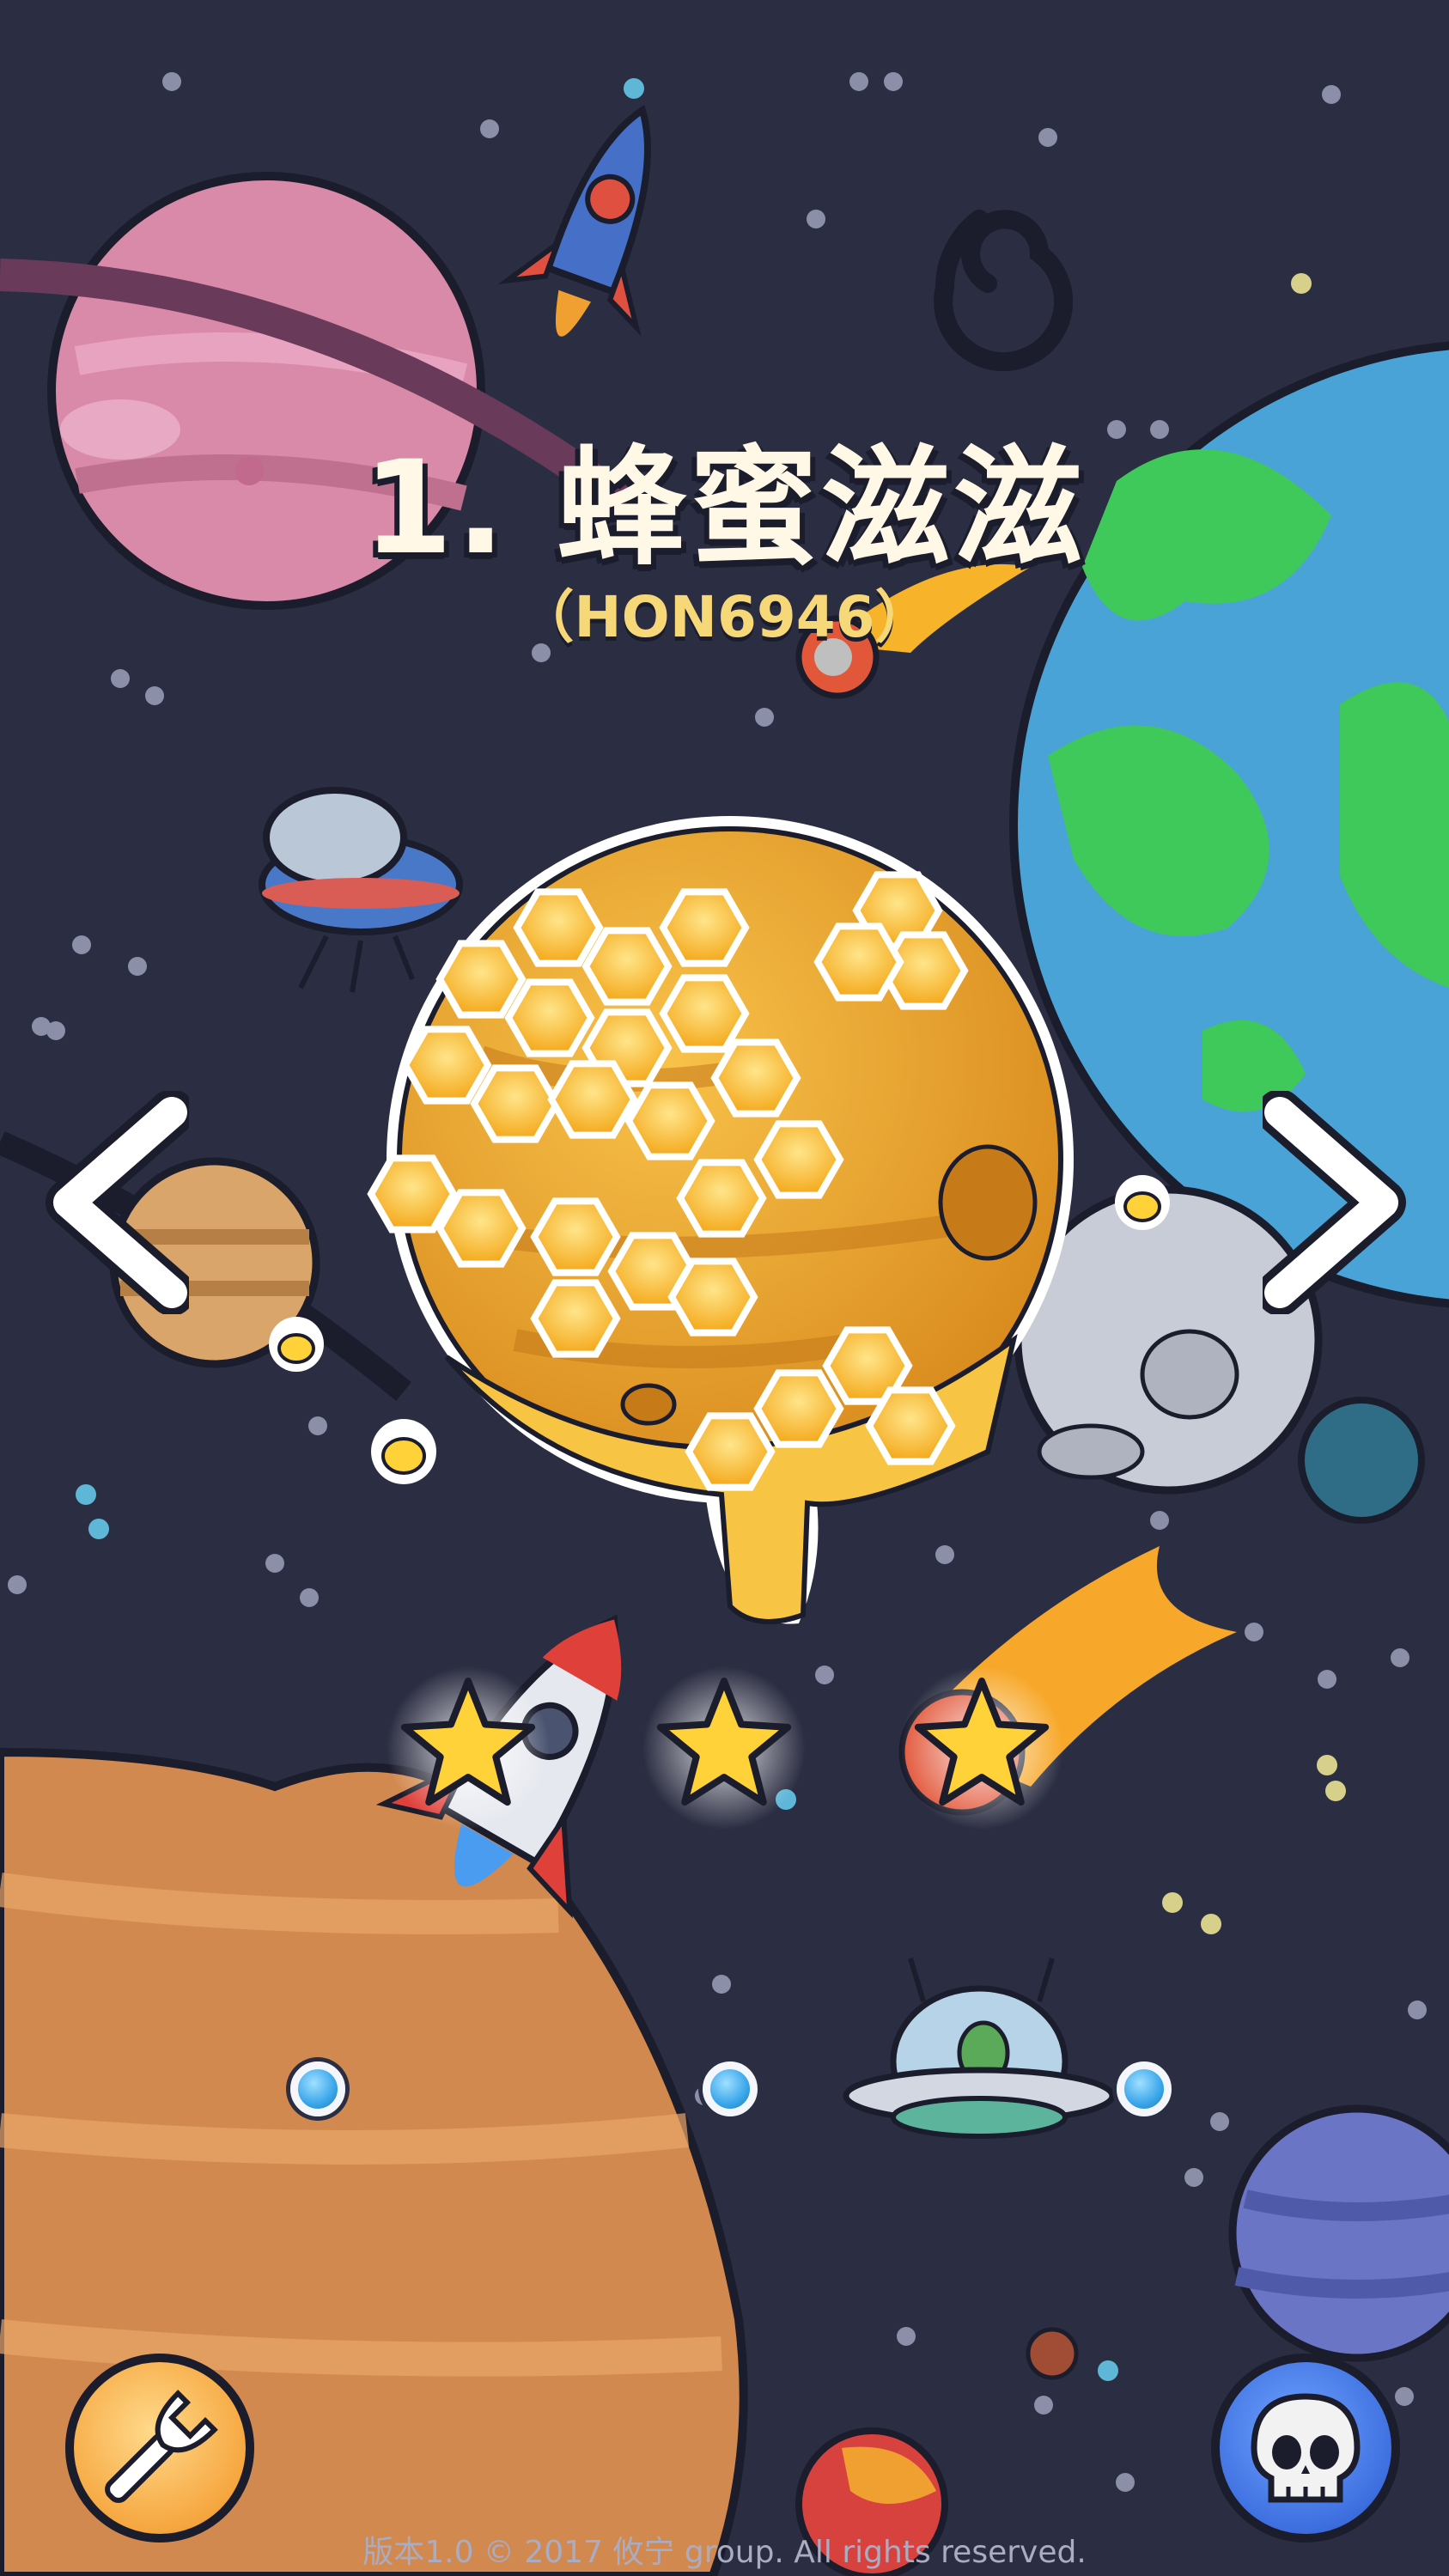 The height and width of the screenshot is (2576, 1449). What do you see at coordinates (361, 890) in the screenshot?
I see `ufo-left` at bounding box center [361, 890].